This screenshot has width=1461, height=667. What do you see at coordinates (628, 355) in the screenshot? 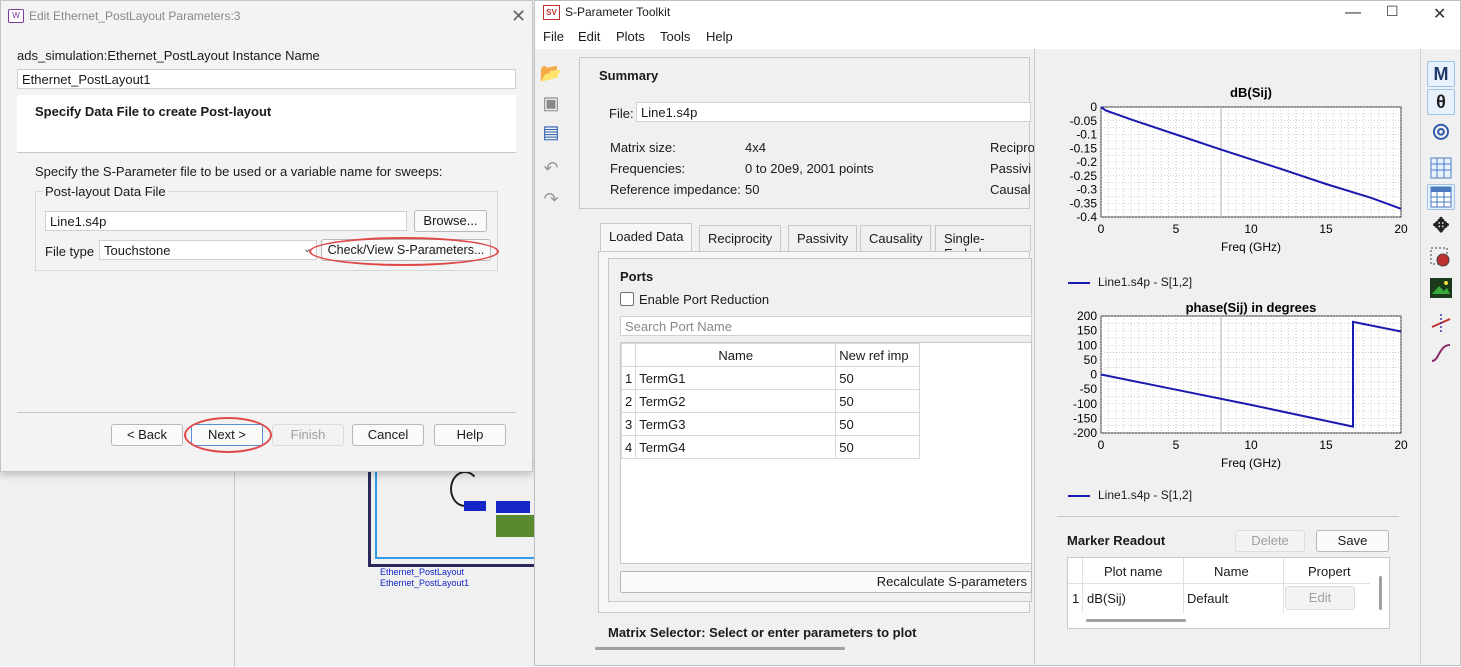
I see `table-corner` at bounding box center [628, 355].